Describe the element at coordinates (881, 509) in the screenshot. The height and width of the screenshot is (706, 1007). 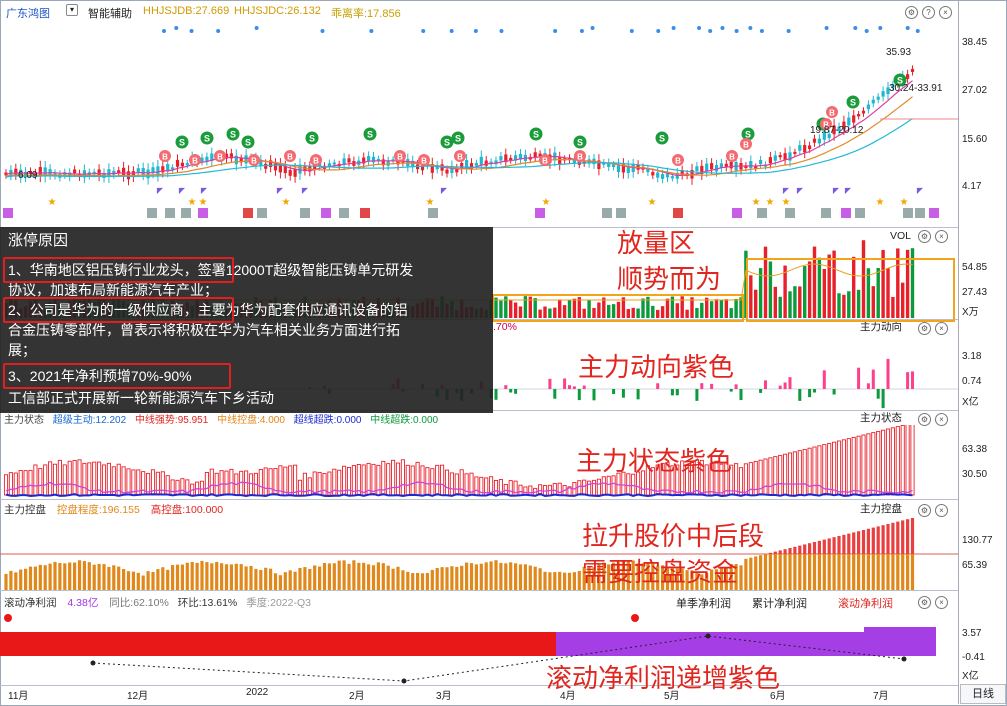
I see `control-name: 主力控盘` at that location.